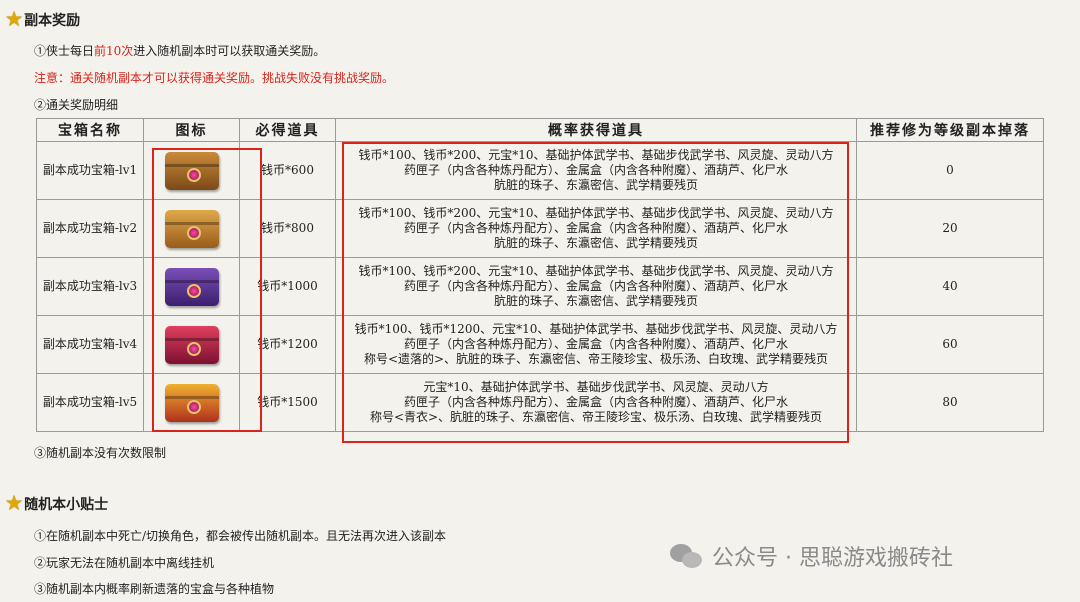  I want to click on watermark: 公众号 · 思聪游戏搬砖社, so click(811, 556).